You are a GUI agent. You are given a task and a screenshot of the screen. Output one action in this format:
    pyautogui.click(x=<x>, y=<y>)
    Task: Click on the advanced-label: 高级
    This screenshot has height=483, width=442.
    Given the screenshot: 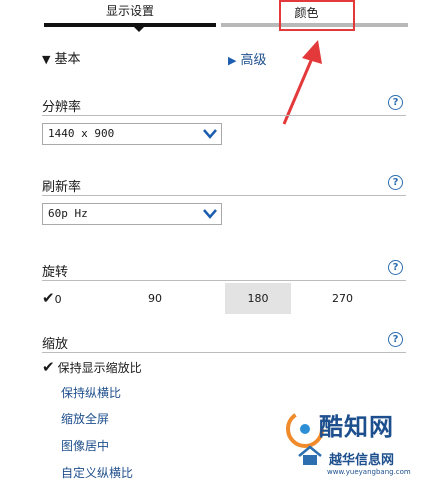 What is the action you would take?
    pyautogui.click(x=253, y=60)
    